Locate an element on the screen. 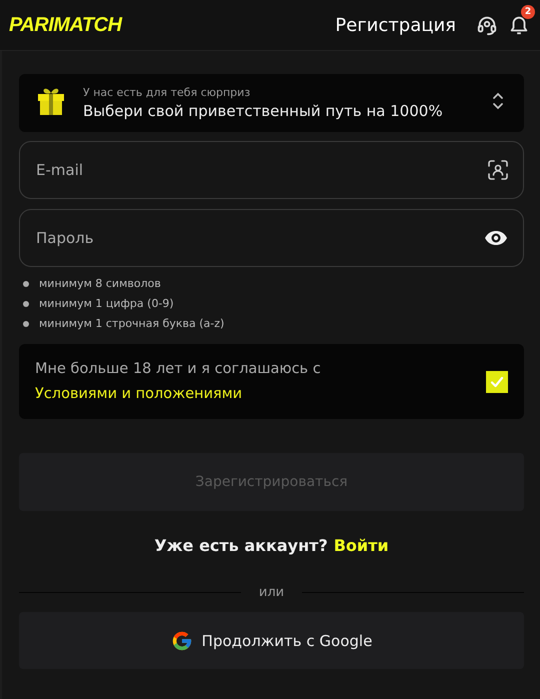 Image resolution: width=540 pixels, height=699 pixels. login-link: Войти is located at coordinates (361, 545).